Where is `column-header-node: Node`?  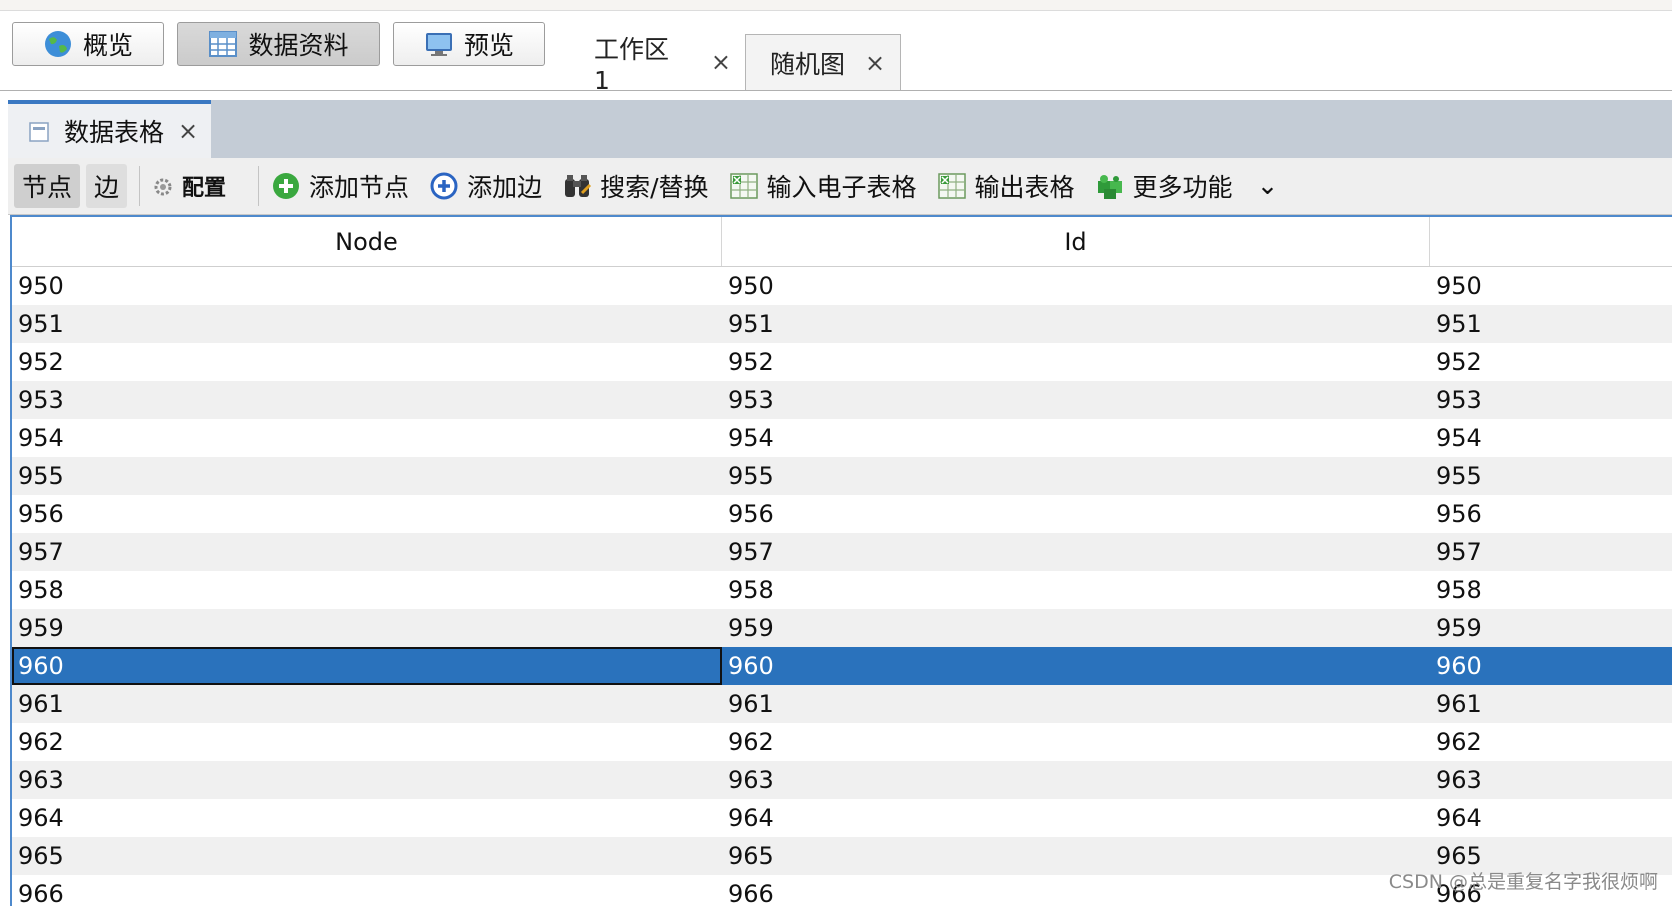
column-header-node: Node is located at coordinates (367, 241).